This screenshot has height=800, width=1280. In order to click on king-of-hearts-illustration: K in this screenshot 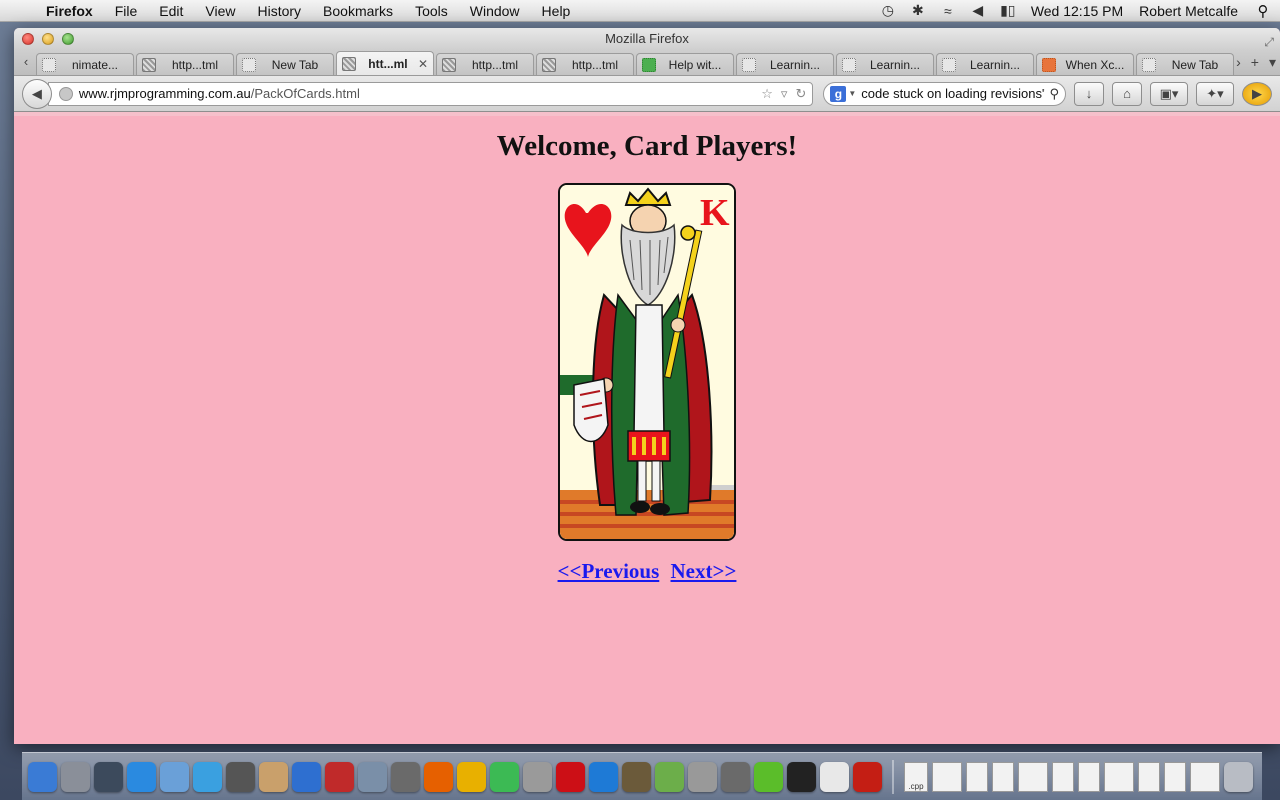, I will do `click(647, 362)`.